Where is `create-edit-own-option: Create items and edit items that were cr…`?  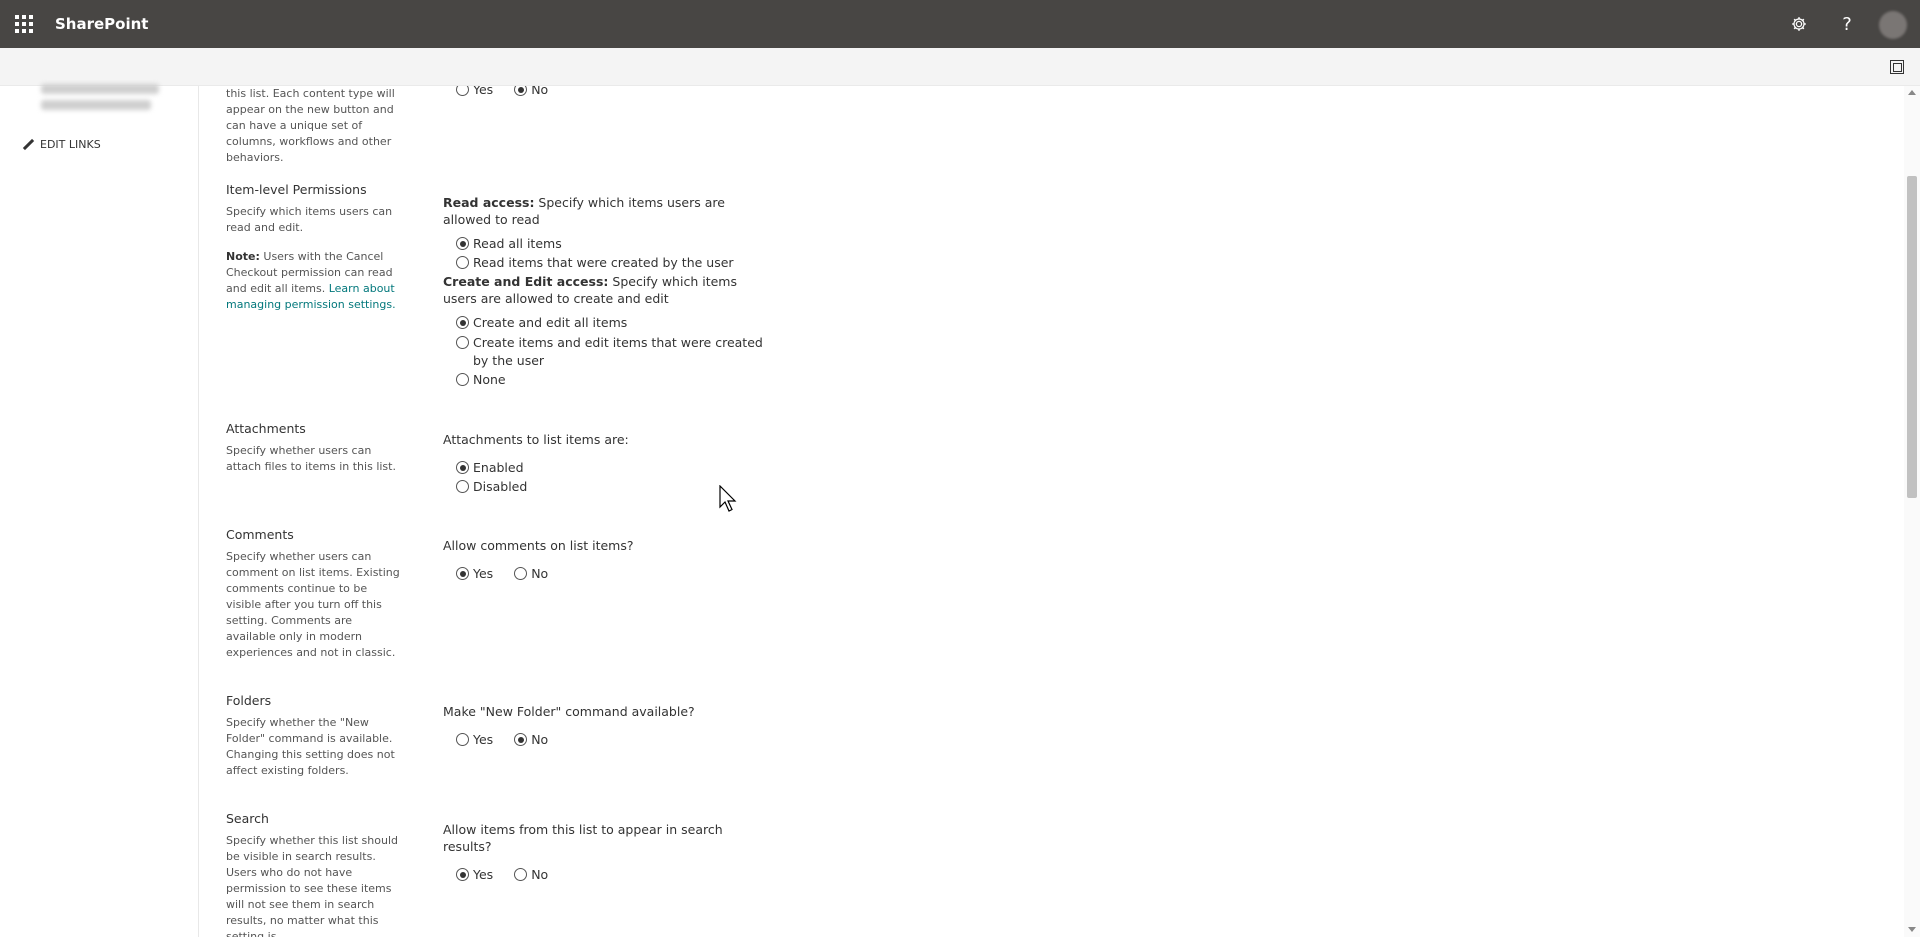
create-edit-own-option: Create items and edit items that were cr… is located at coordinates (608, 351).